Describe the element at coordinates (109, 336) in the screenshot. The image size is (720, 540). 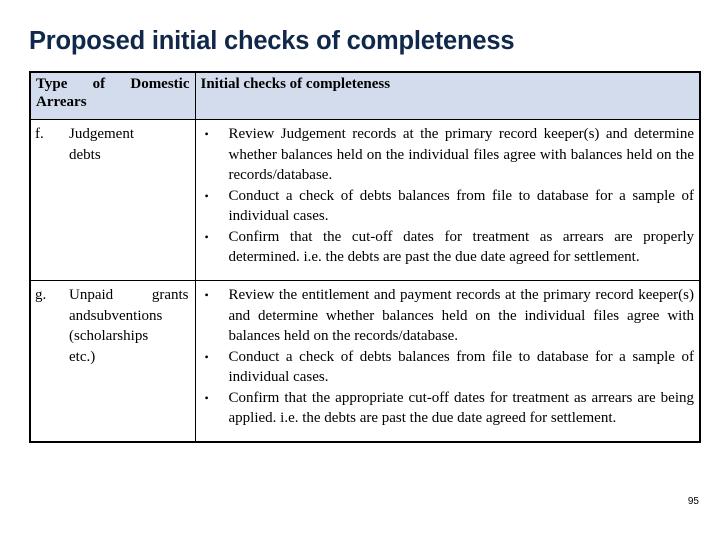
I see `row-label-g-line-3: (scholarships` at that location.